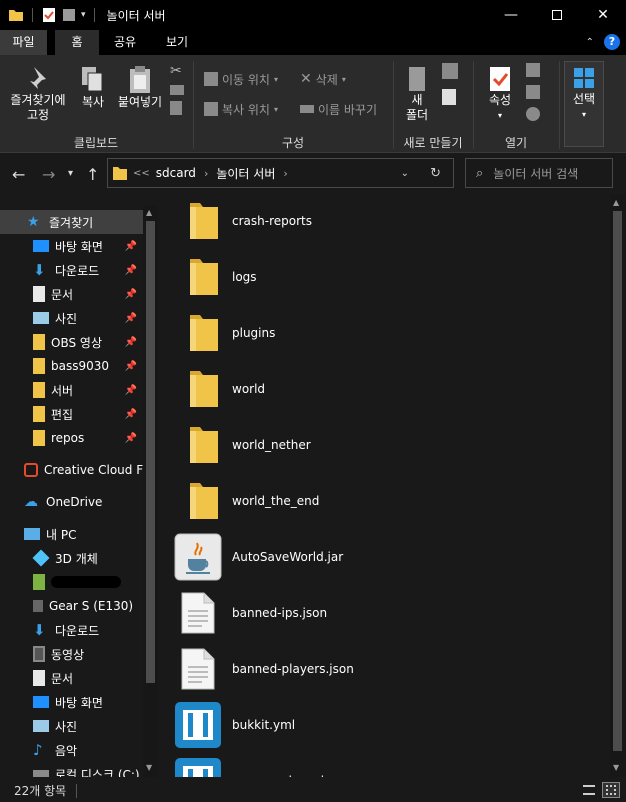  Describe the element at coordinates (382, 333) in the screenshot. I see `file-item: plugins` at that location.